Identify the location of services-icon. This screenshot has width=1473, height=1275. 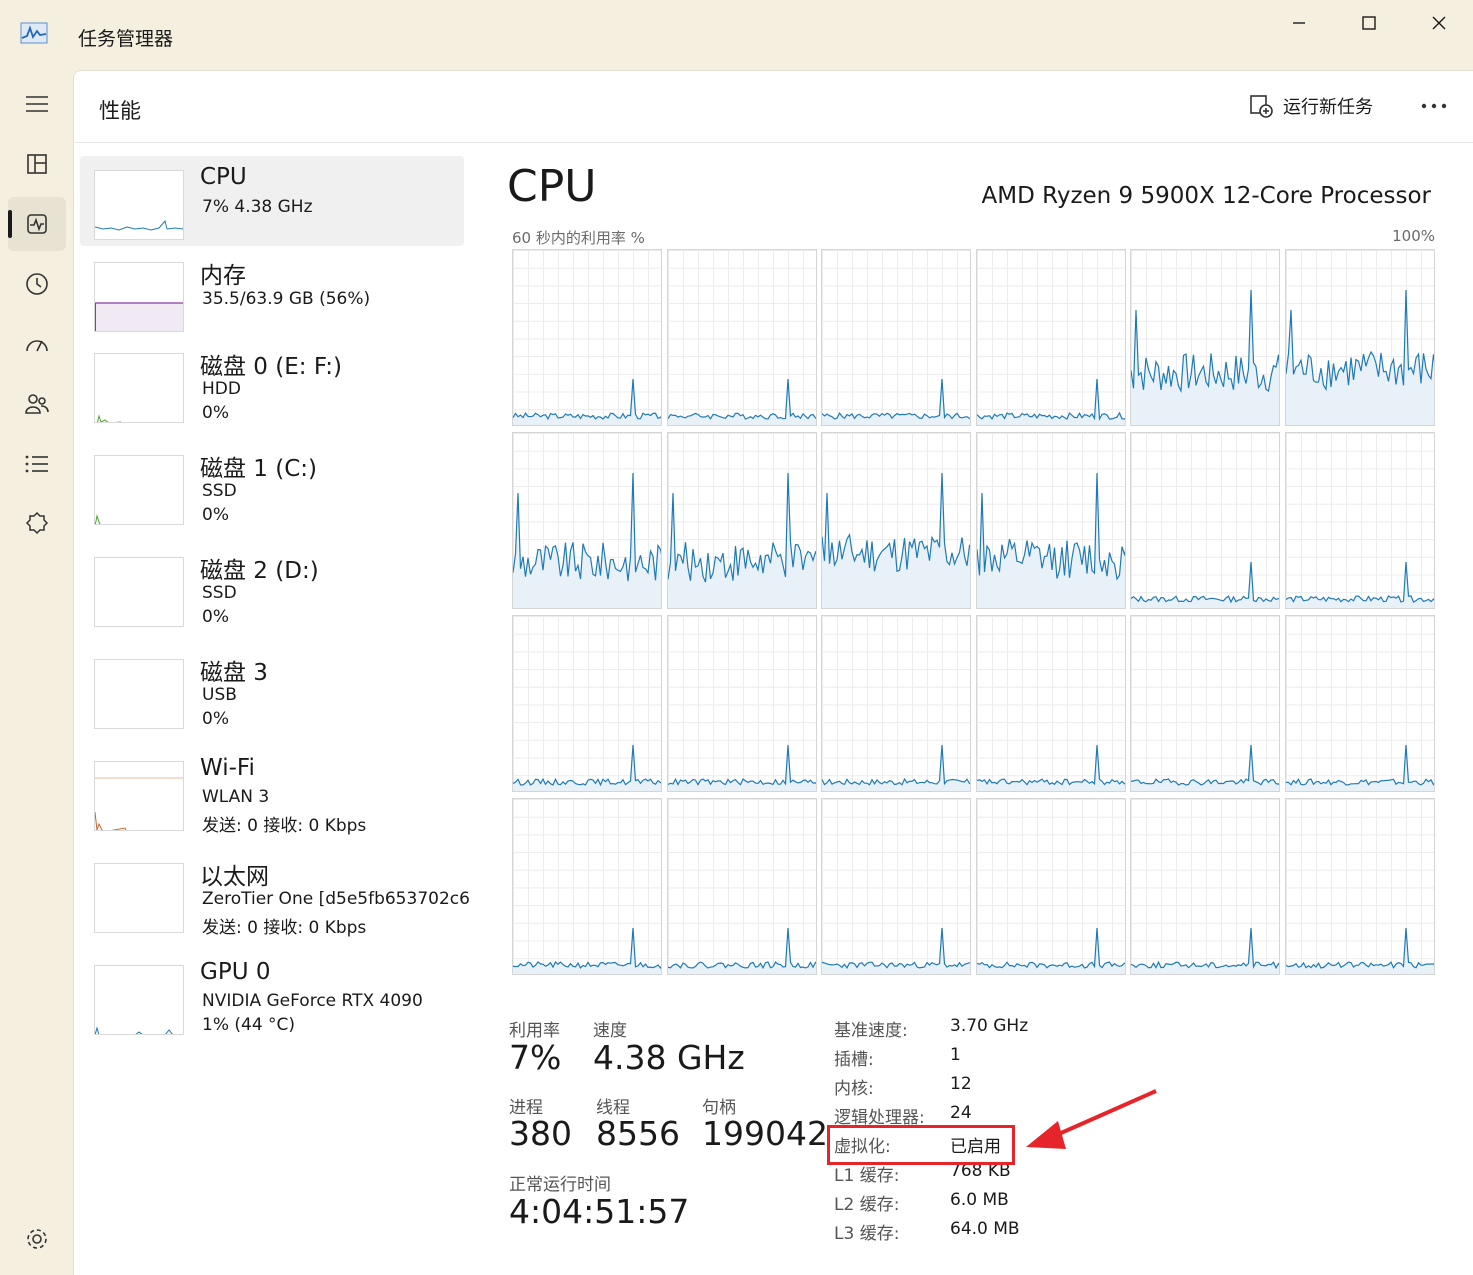
(37, 523).